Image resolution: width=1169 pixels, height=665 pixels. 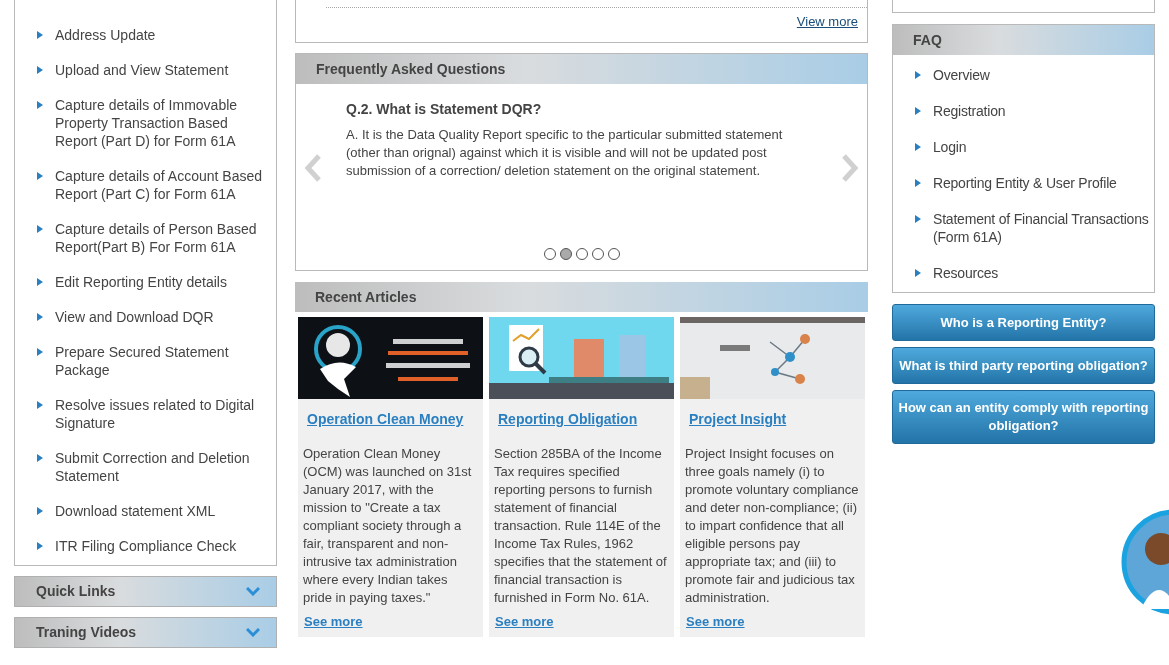 I want to click on menu-link: Capture details of Account Based Report (Part C) for Form 61A, so click(x=160, y=185).